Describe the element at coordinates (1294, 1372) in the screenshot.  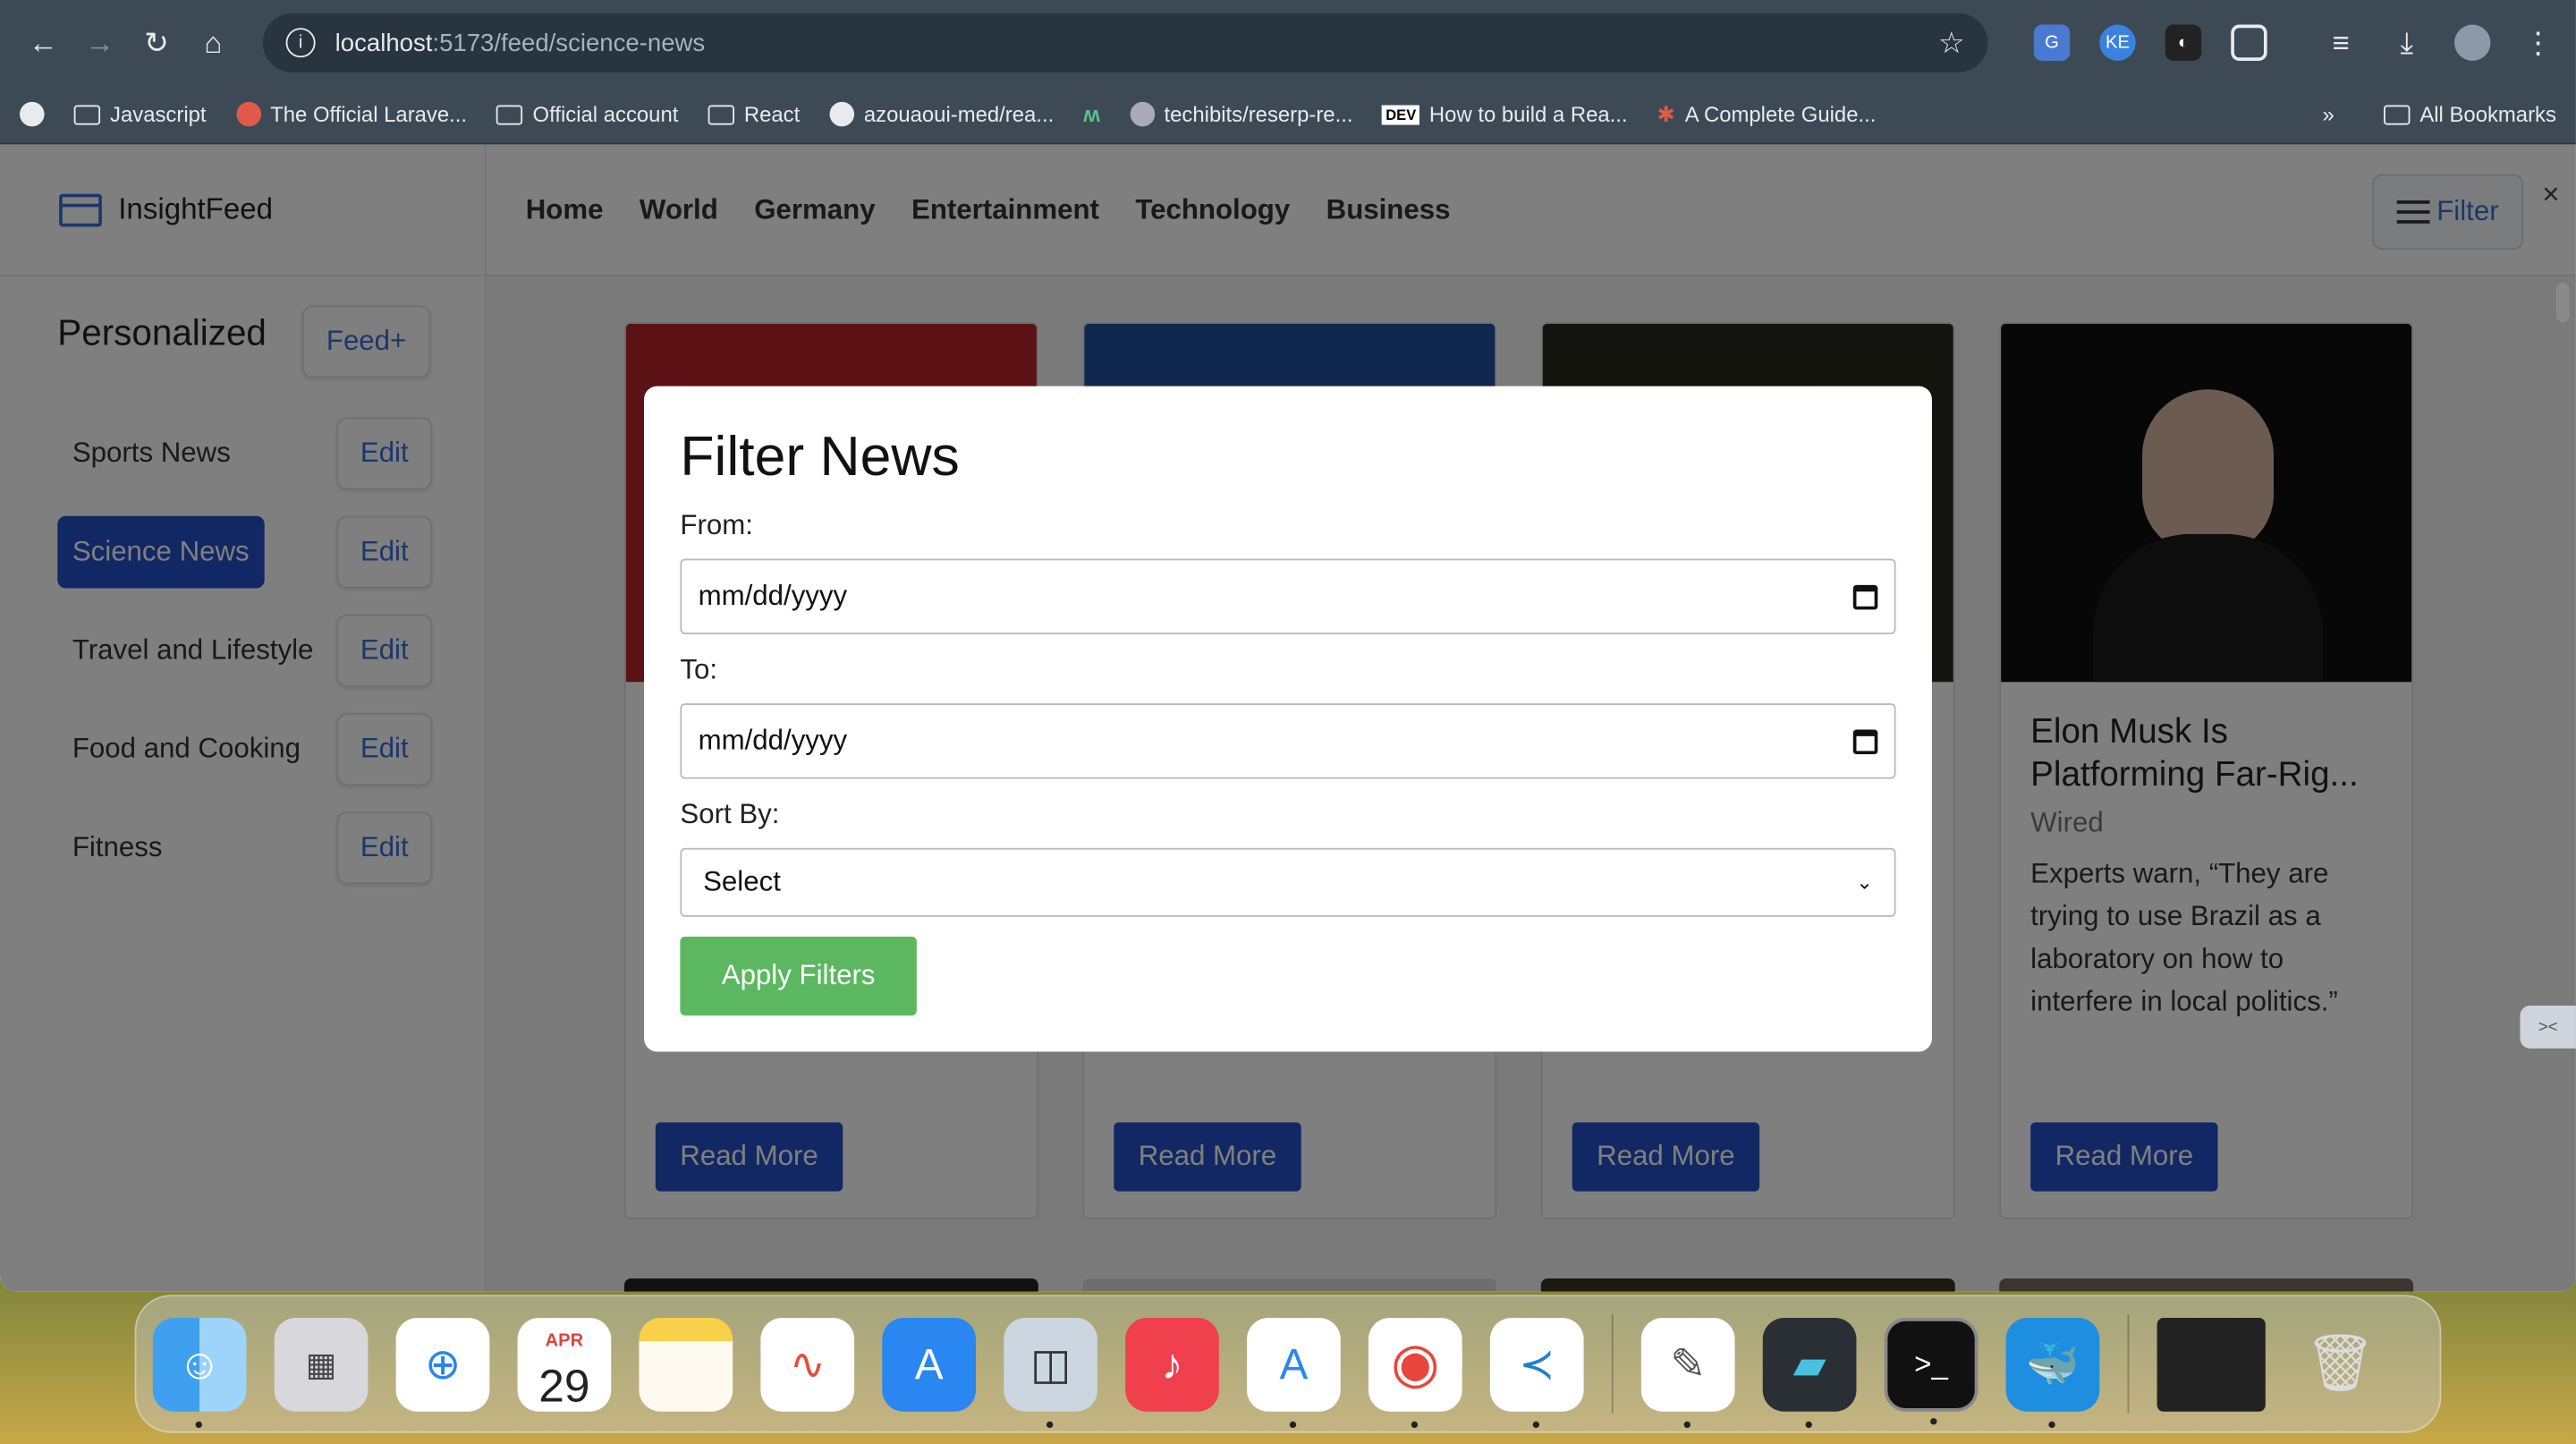
I see `instruments-icon: A` at that location.